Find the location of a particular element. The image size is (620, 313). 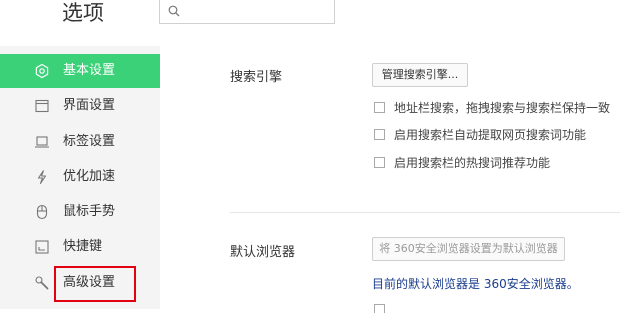

option-label: 启用搜索栏的热搜词推荐功能 is located at coordinates (472, 163).